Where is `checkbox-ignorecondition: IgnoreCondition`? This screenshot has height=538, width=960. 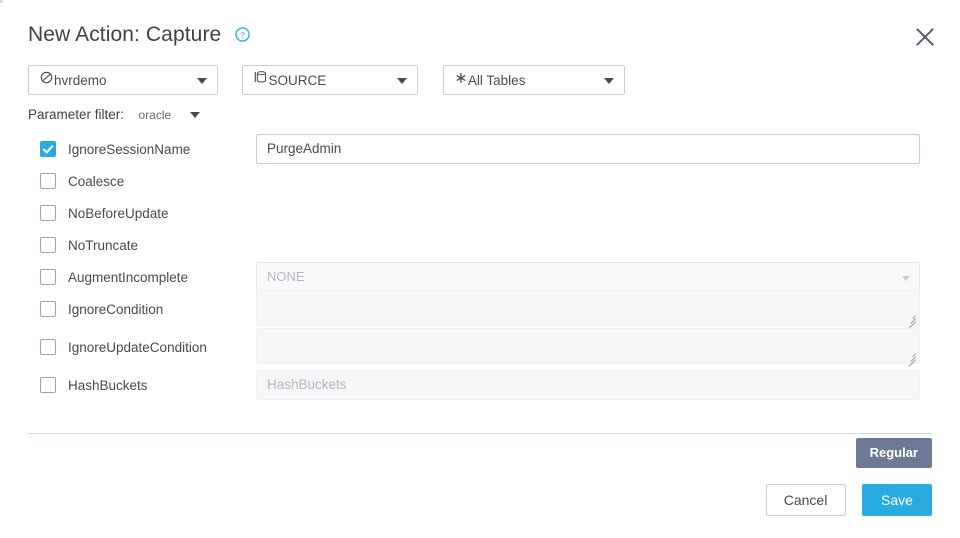 checkbox-ignorecondition: IgnoreCondition is located at coordinates (101, 309).